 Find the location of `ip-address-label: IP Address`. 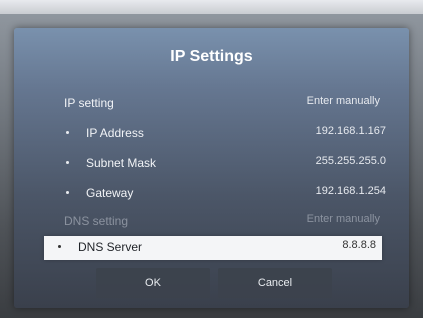

ip-address-label: IP Address is located at coordinates (115, 133).